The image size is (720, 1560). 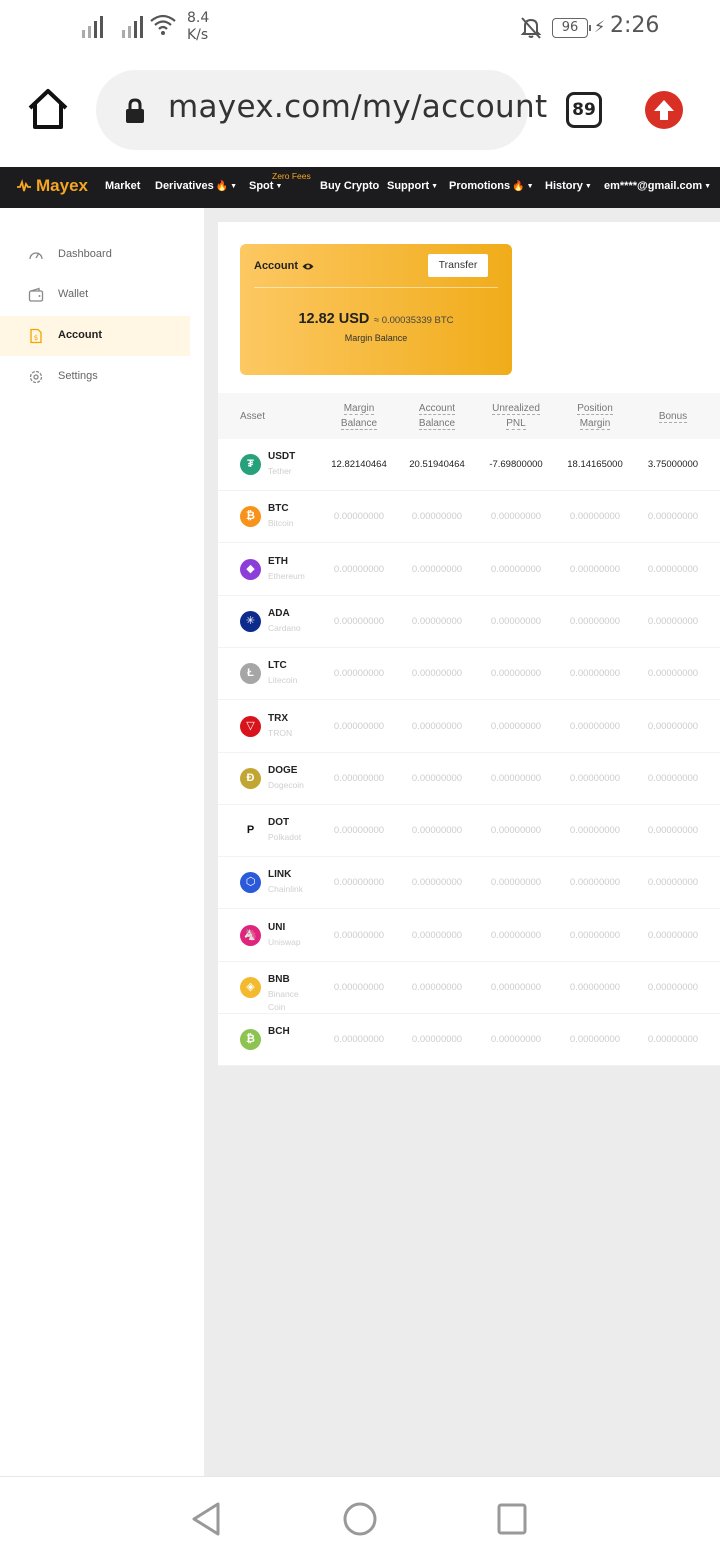 I want to click on nav-spot: Spot ▼, so click(x=265, y=186).